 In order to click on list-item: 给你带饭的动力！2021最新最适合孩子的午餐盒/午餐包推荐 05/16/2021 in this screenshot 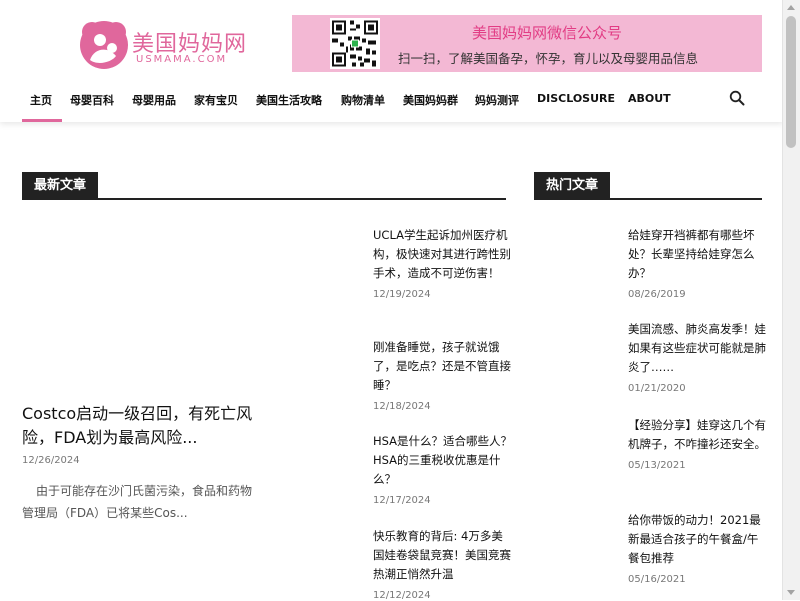, I will do `click(697, 548)`.